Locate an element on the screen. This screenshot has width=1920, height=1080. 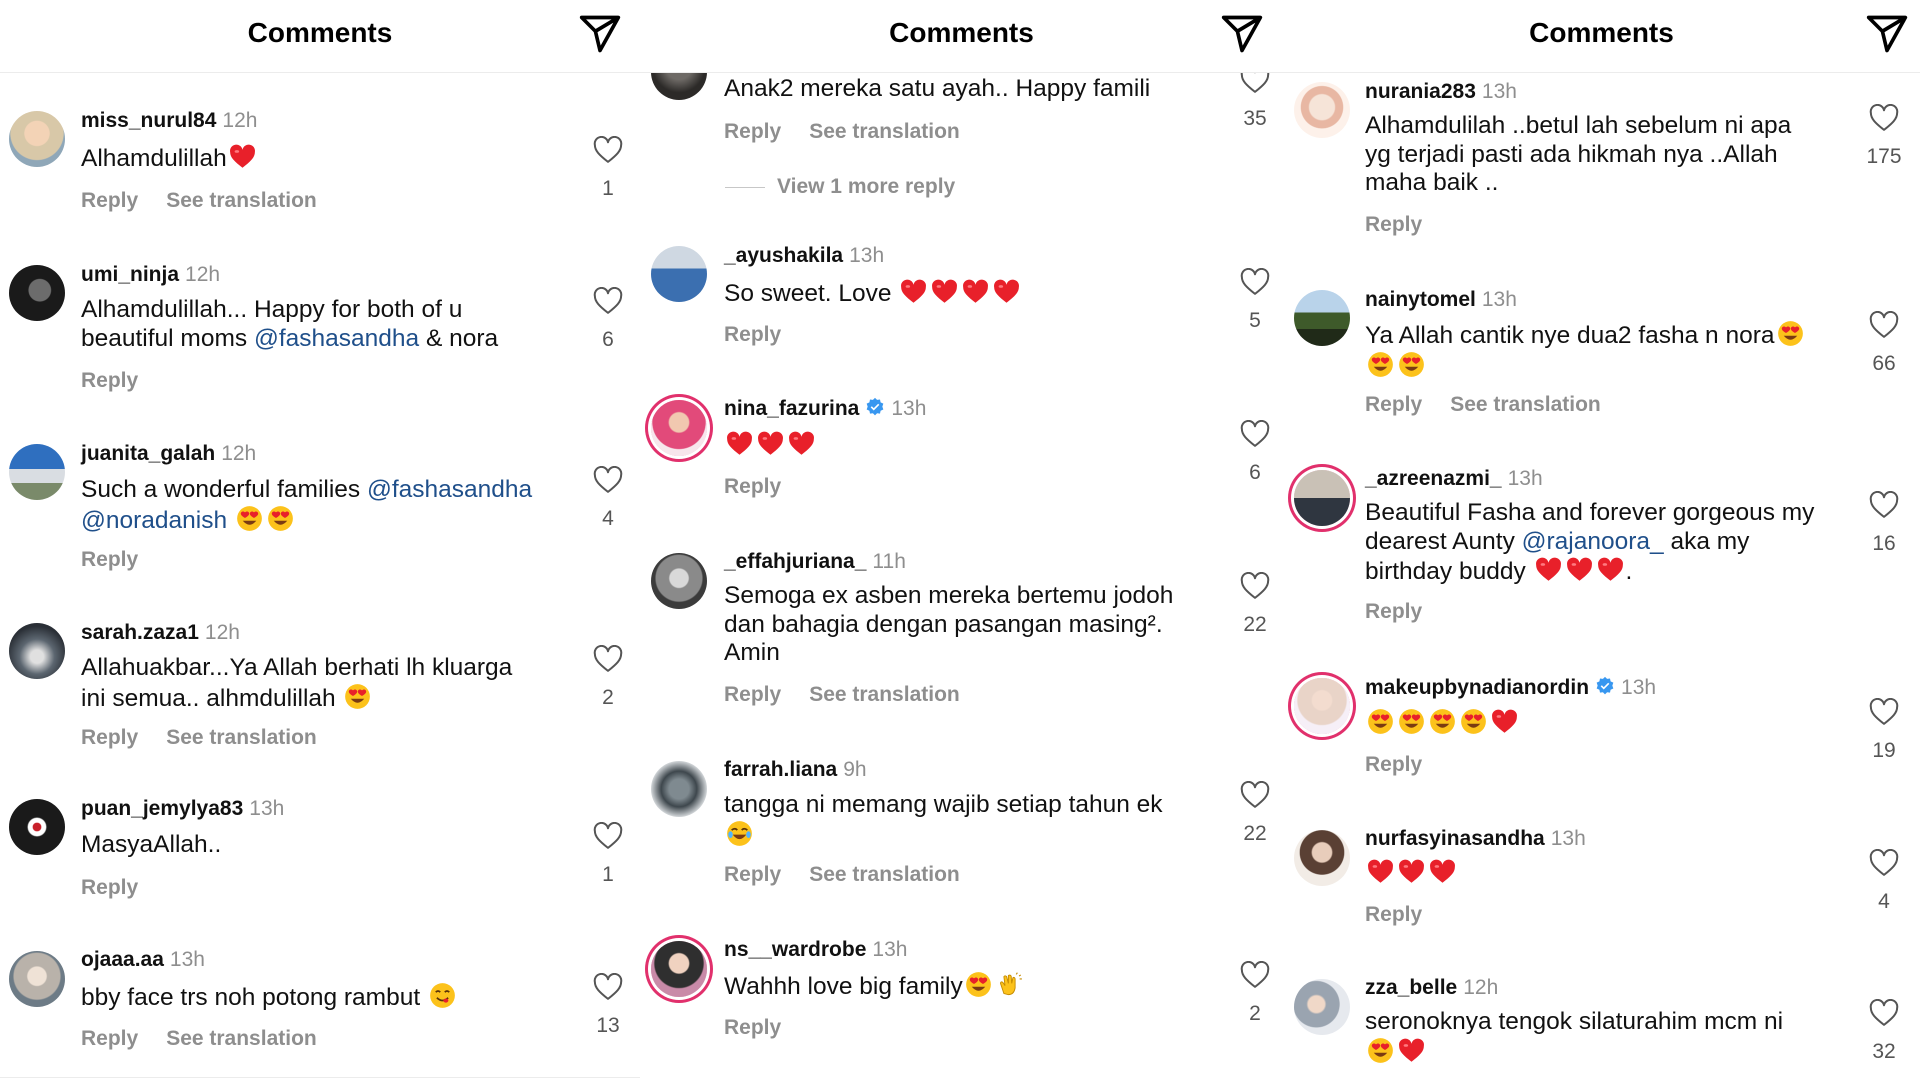
comment-username: _azreenazmi_ is located at coordinates (1433, 478).